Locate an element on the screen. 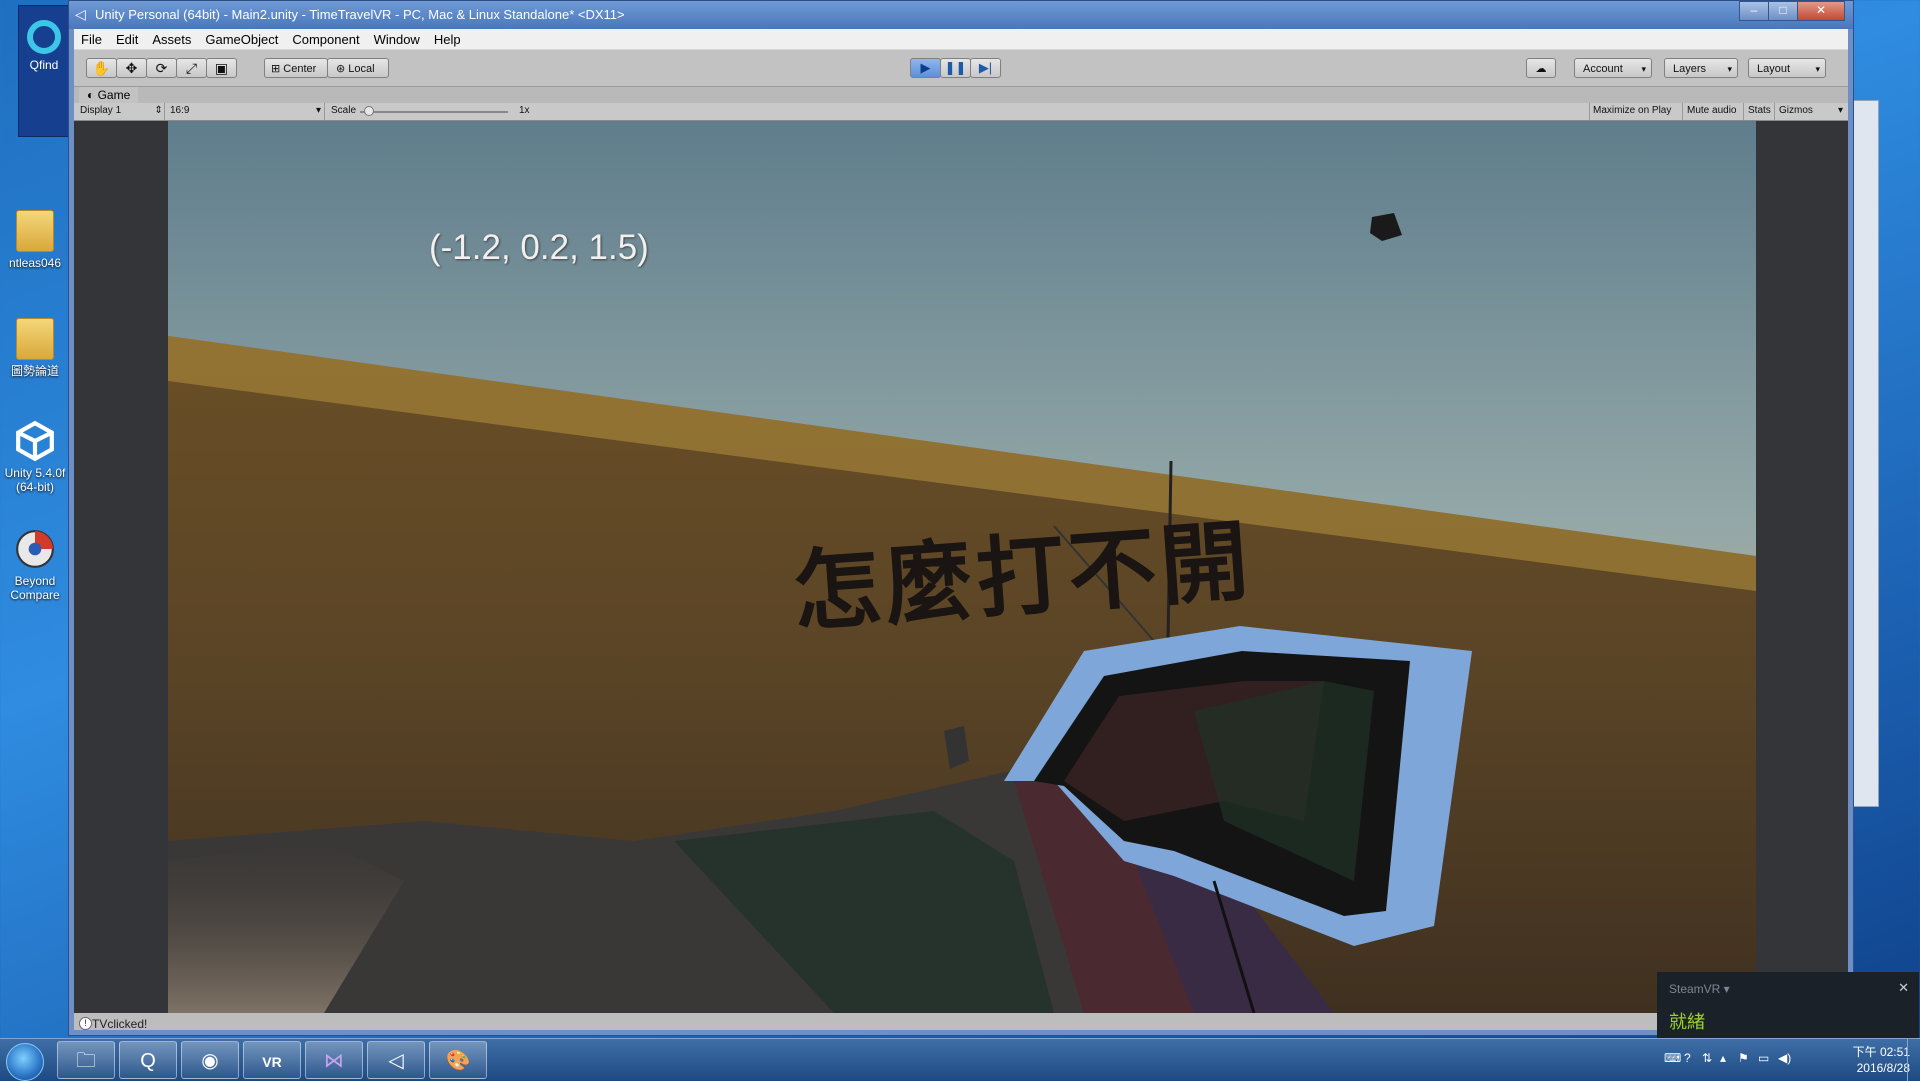 The image size is (1920, 1081). volume-icon: ◀) is located at coordinates (1784, 1058).